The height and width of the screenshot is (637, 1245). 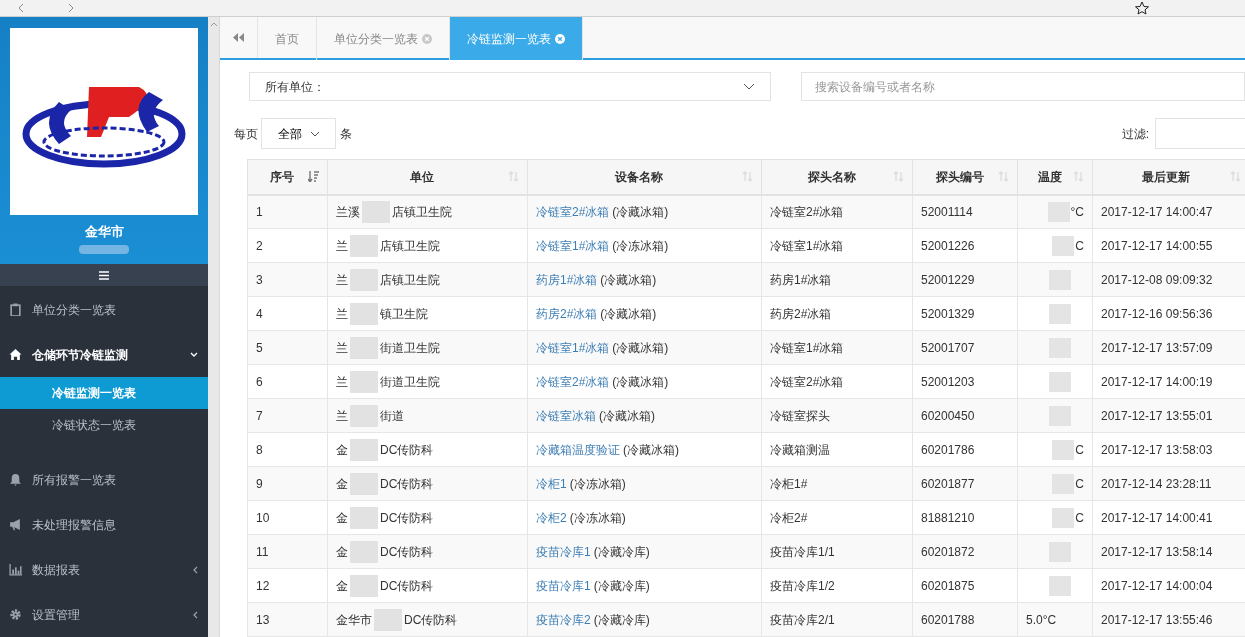 I want to click on probe-number: 52001229, so click(x=948, y=279).